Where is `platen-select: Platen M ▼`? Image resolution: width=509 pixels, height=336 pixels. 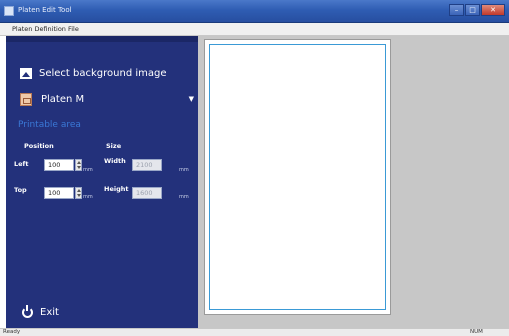
platen-select: Platen M ▼ is located at coordinates (108, 99).